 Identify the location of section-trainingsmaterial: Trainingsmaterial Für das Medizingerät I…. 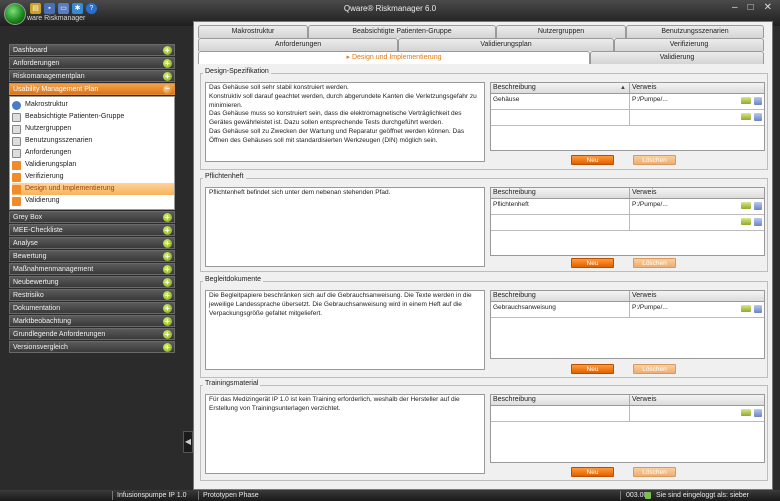
(484, 430).